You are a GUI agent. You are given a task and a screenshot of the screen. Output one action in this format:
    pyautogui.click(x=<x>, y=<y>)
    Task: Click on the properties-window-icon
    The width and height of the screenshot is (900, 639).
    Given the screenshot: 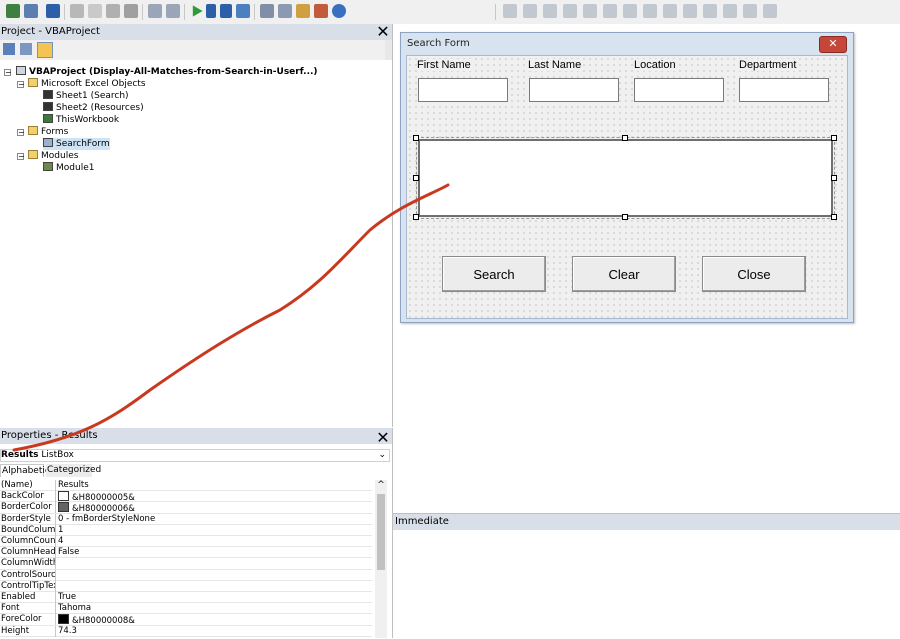 What is the action you would take?
    pyautogui.click(x=285, y=11)
    